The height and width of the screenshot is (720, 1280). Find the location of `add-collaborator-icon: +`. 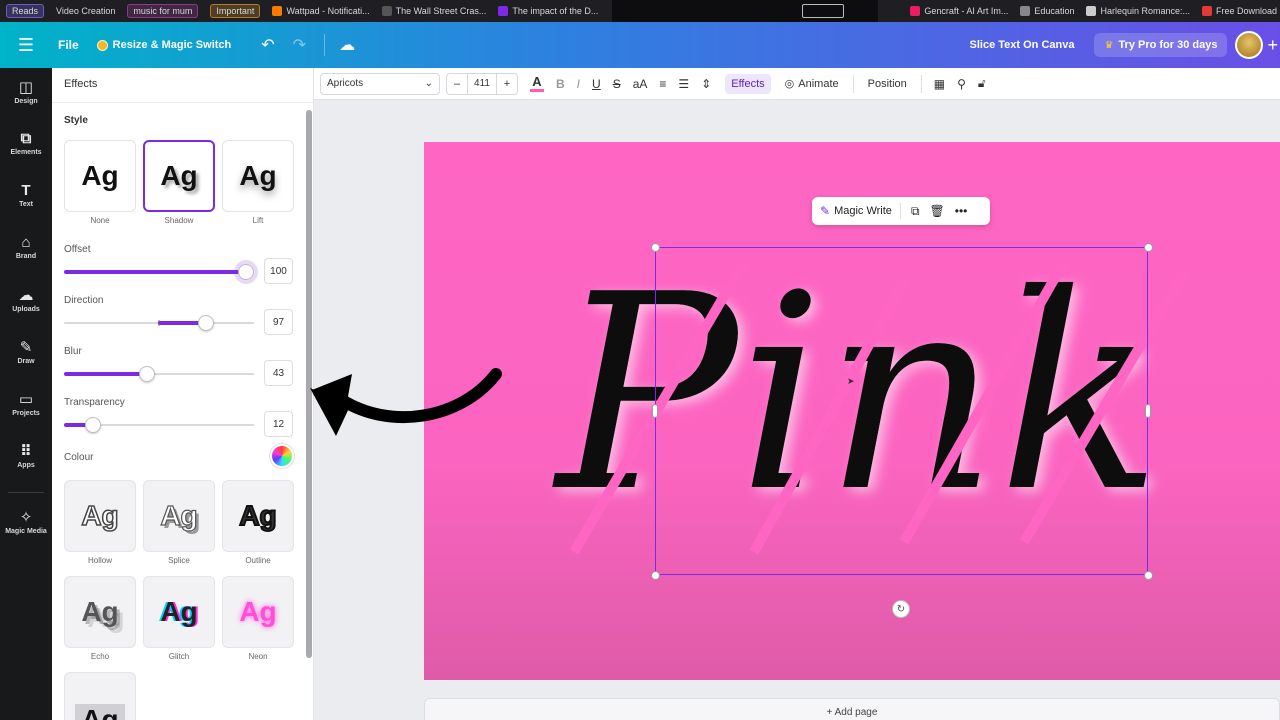

add-collaborator-icon: + is located at coordinates (1272, 45).